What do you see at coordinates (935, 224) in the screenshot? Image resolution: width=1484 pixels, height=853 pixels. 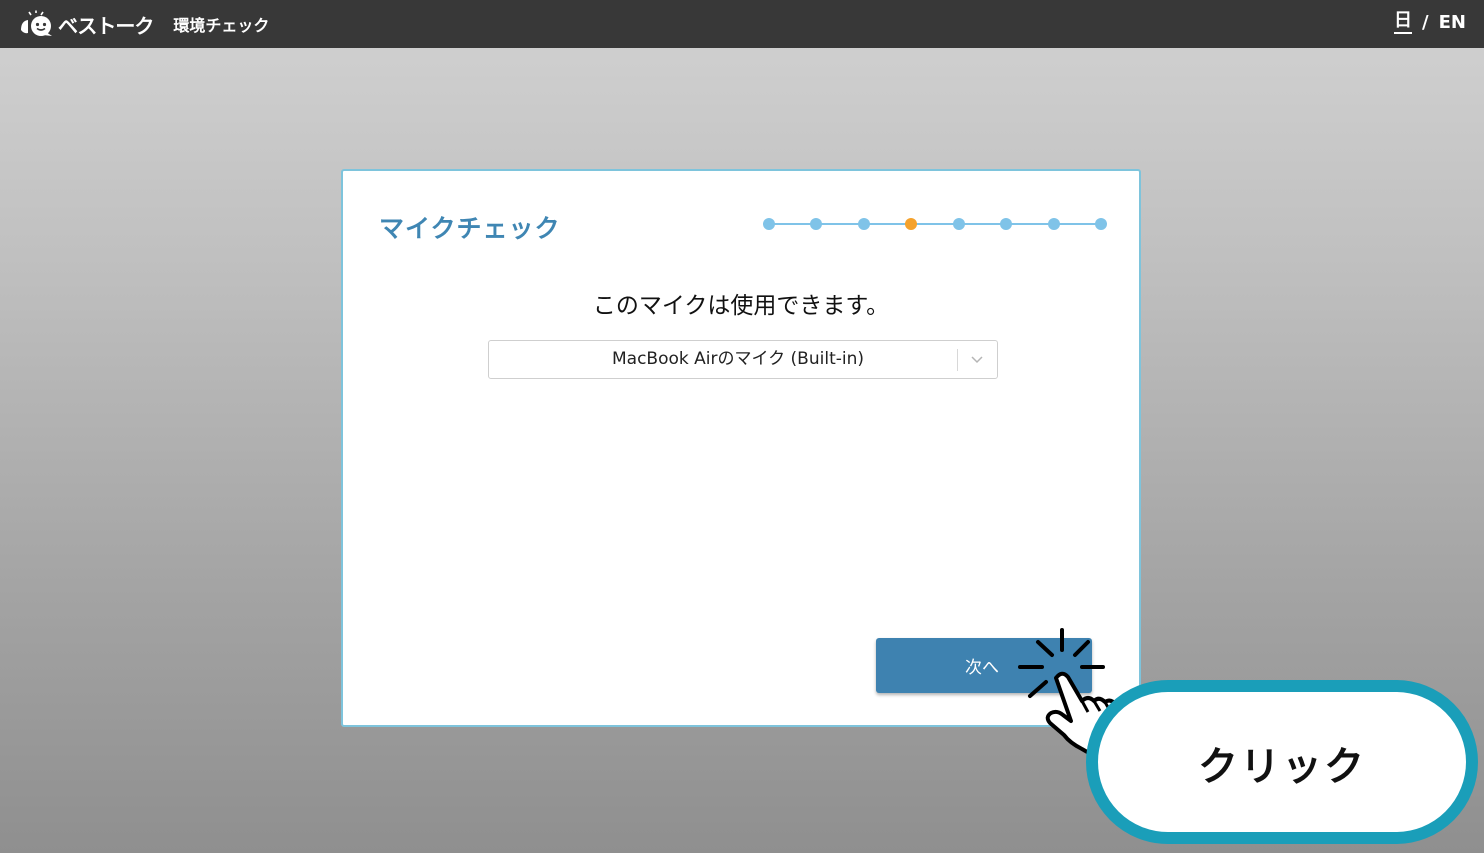 I see `step-progress` at bounding box center [935, 224].